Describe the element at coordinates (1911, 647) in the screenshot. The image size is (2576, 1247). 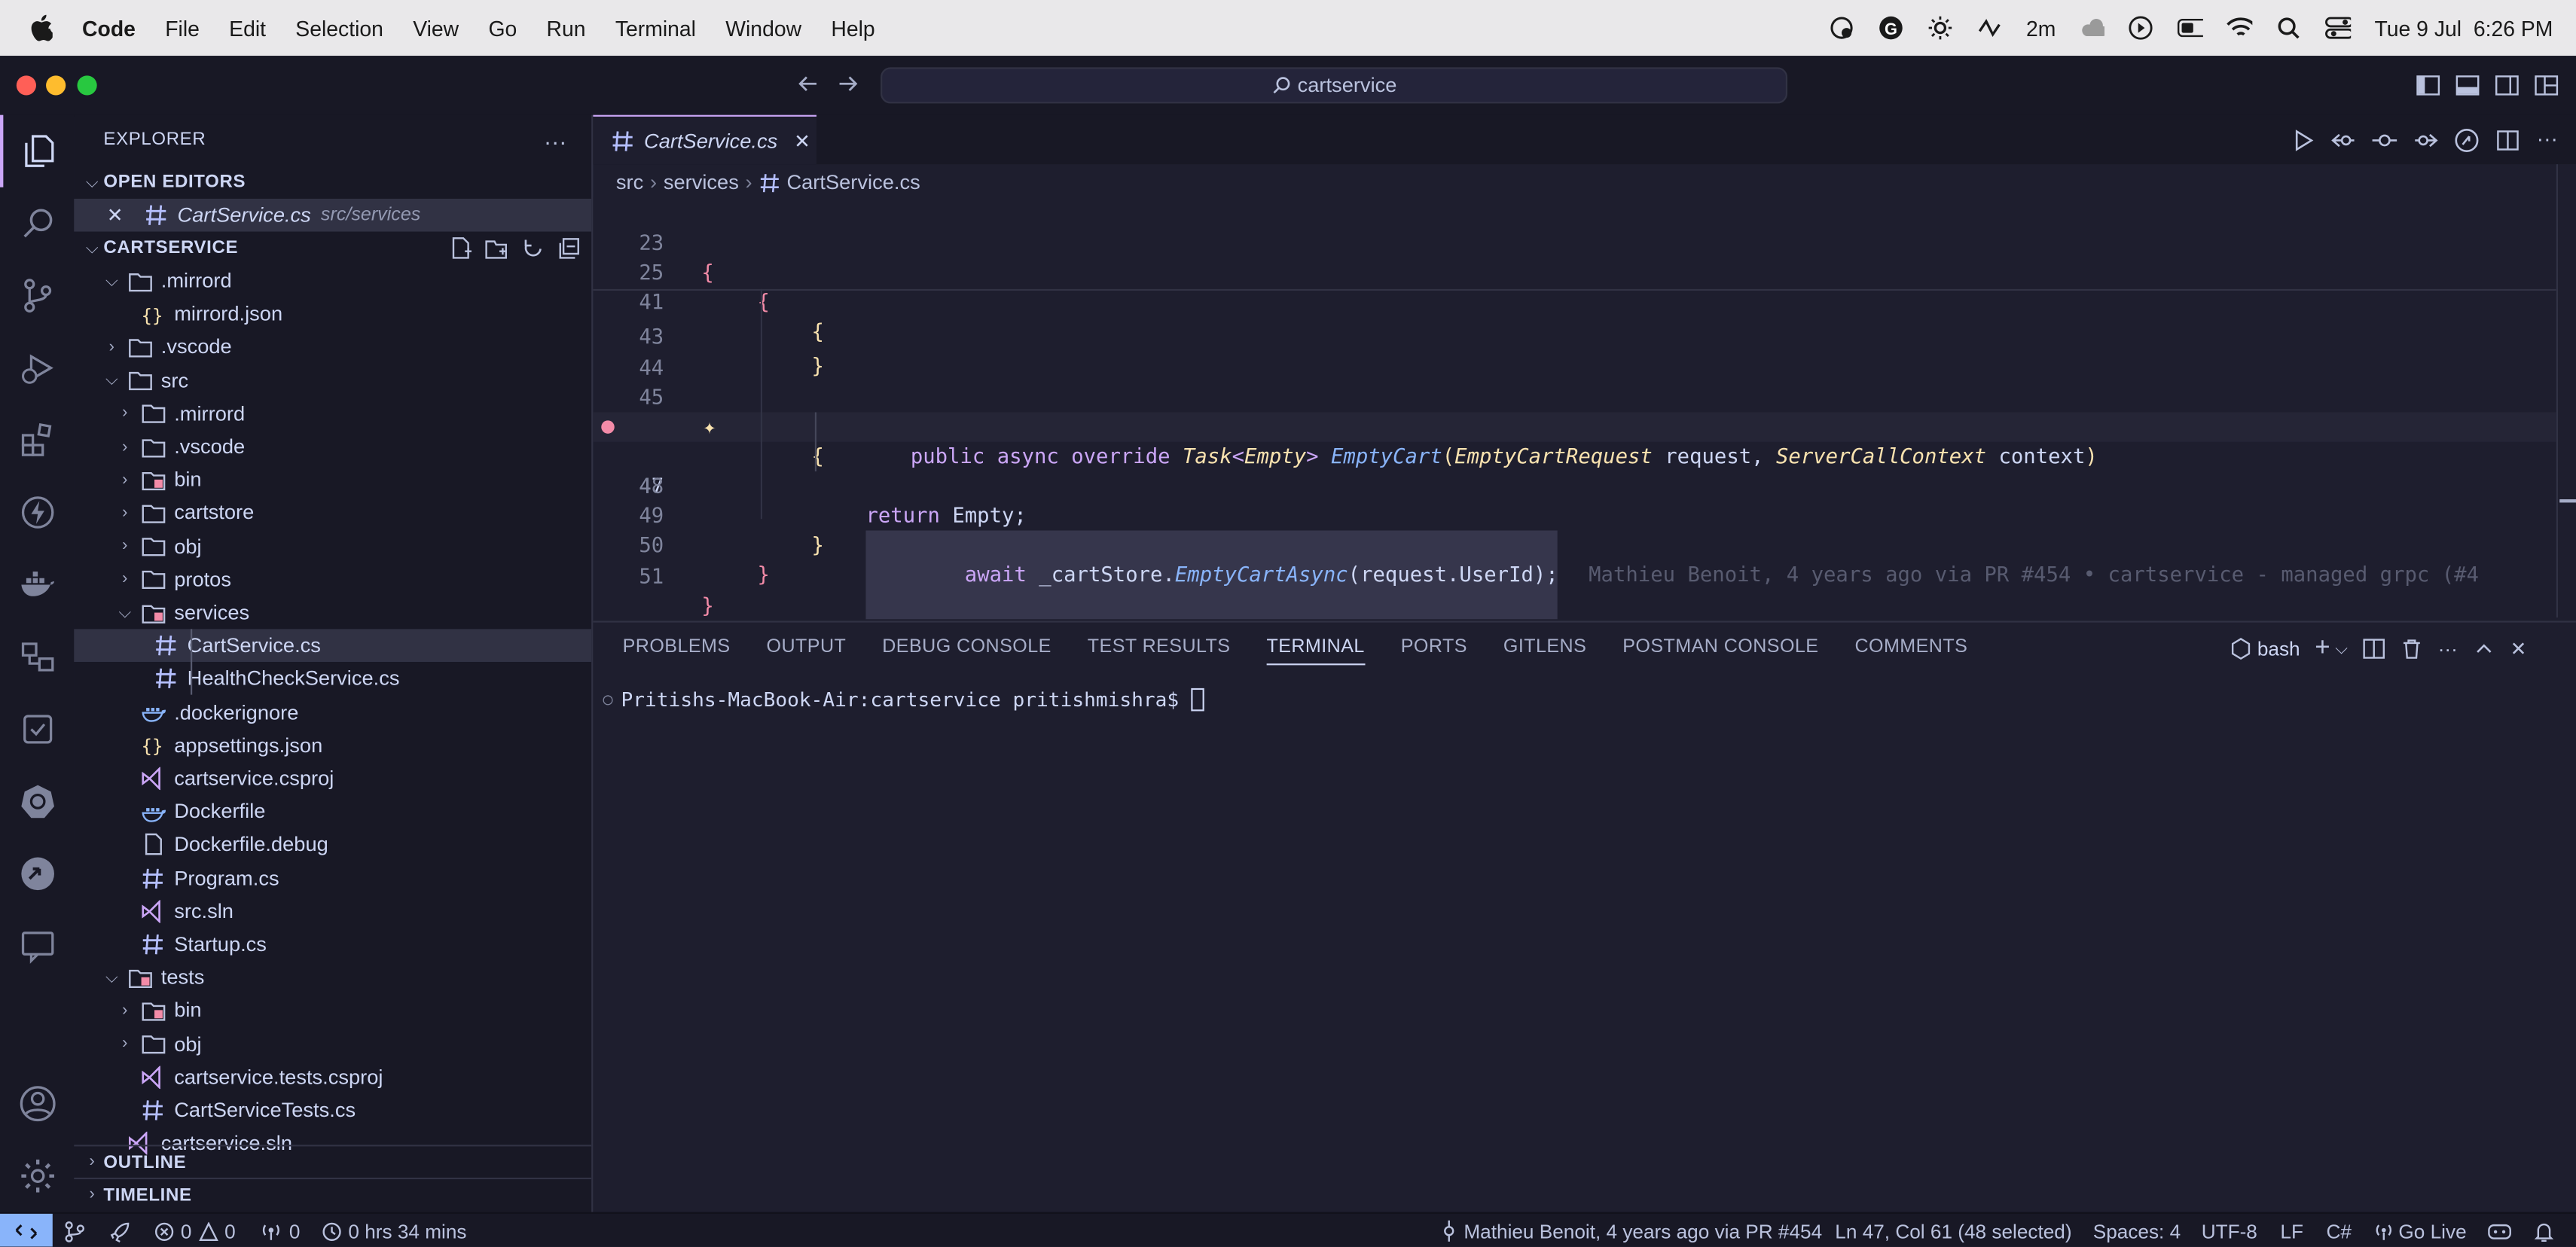
I see `tab-comments: COMMENTS` at that location.